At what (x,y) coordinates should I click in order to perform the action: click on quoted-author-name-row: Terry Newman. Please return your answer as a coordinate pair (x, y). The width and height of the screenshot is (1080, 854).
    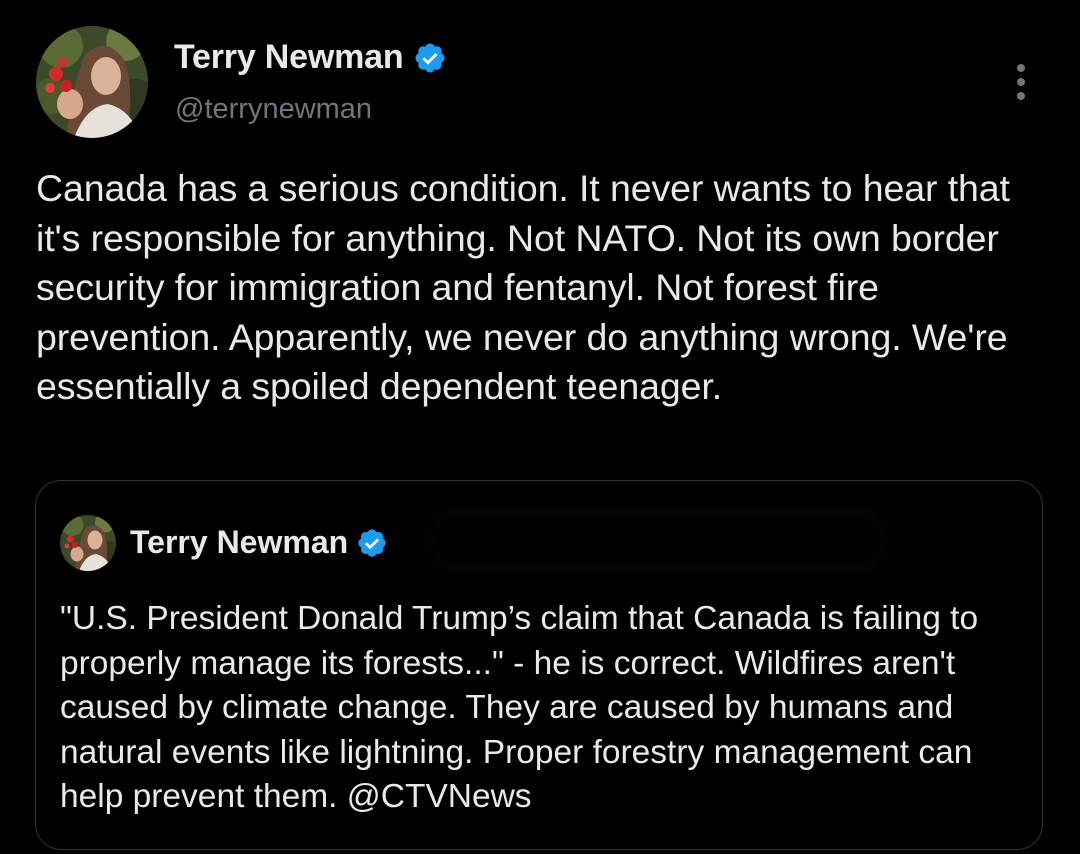
    Looking at the image, I should click on (259, 542).